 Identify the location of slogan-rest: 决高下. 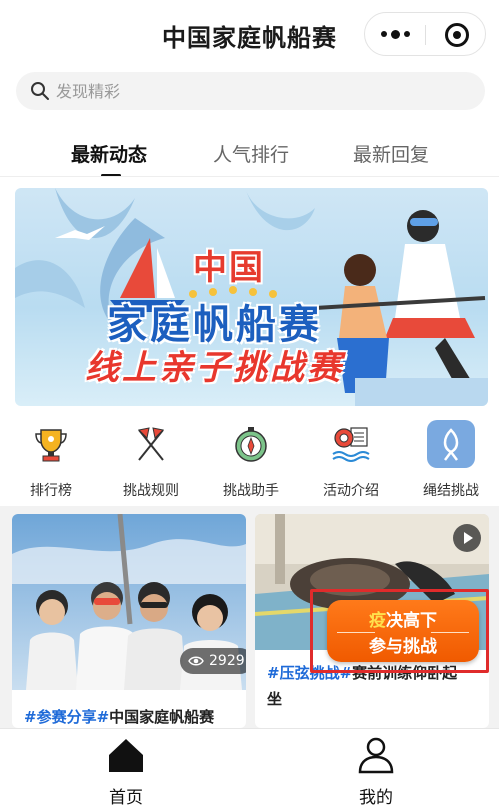
(411, 621).